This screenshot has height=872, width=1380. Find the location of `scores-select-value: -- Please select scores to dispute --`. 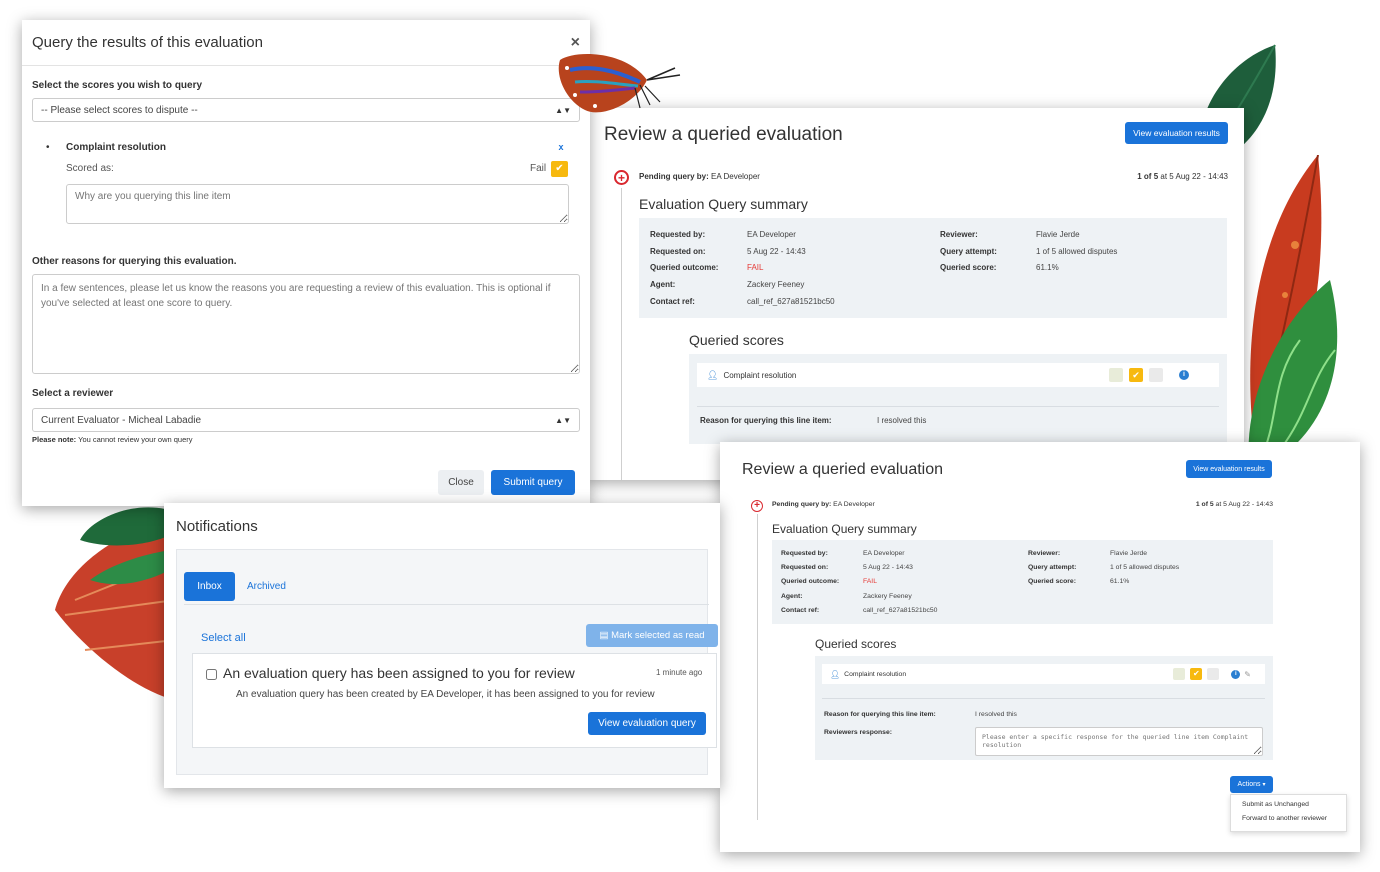

scores-select-value: -- Please select scores to dispute -- is located at coordinates (119, 110).